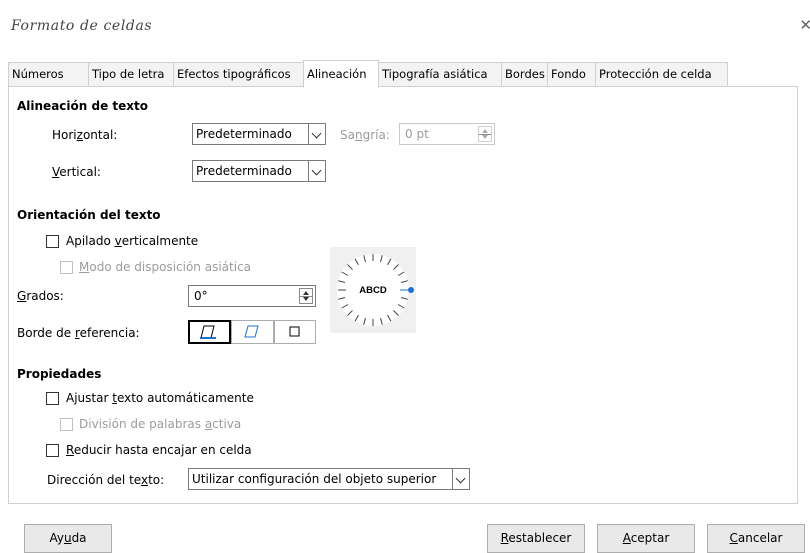 The height and width of the screenshot is (553, 810). Describe the element at coordinates (160, 398) in the screenshot. I see `wrap-text-label: Ajustar texto automáticamente` at that location.